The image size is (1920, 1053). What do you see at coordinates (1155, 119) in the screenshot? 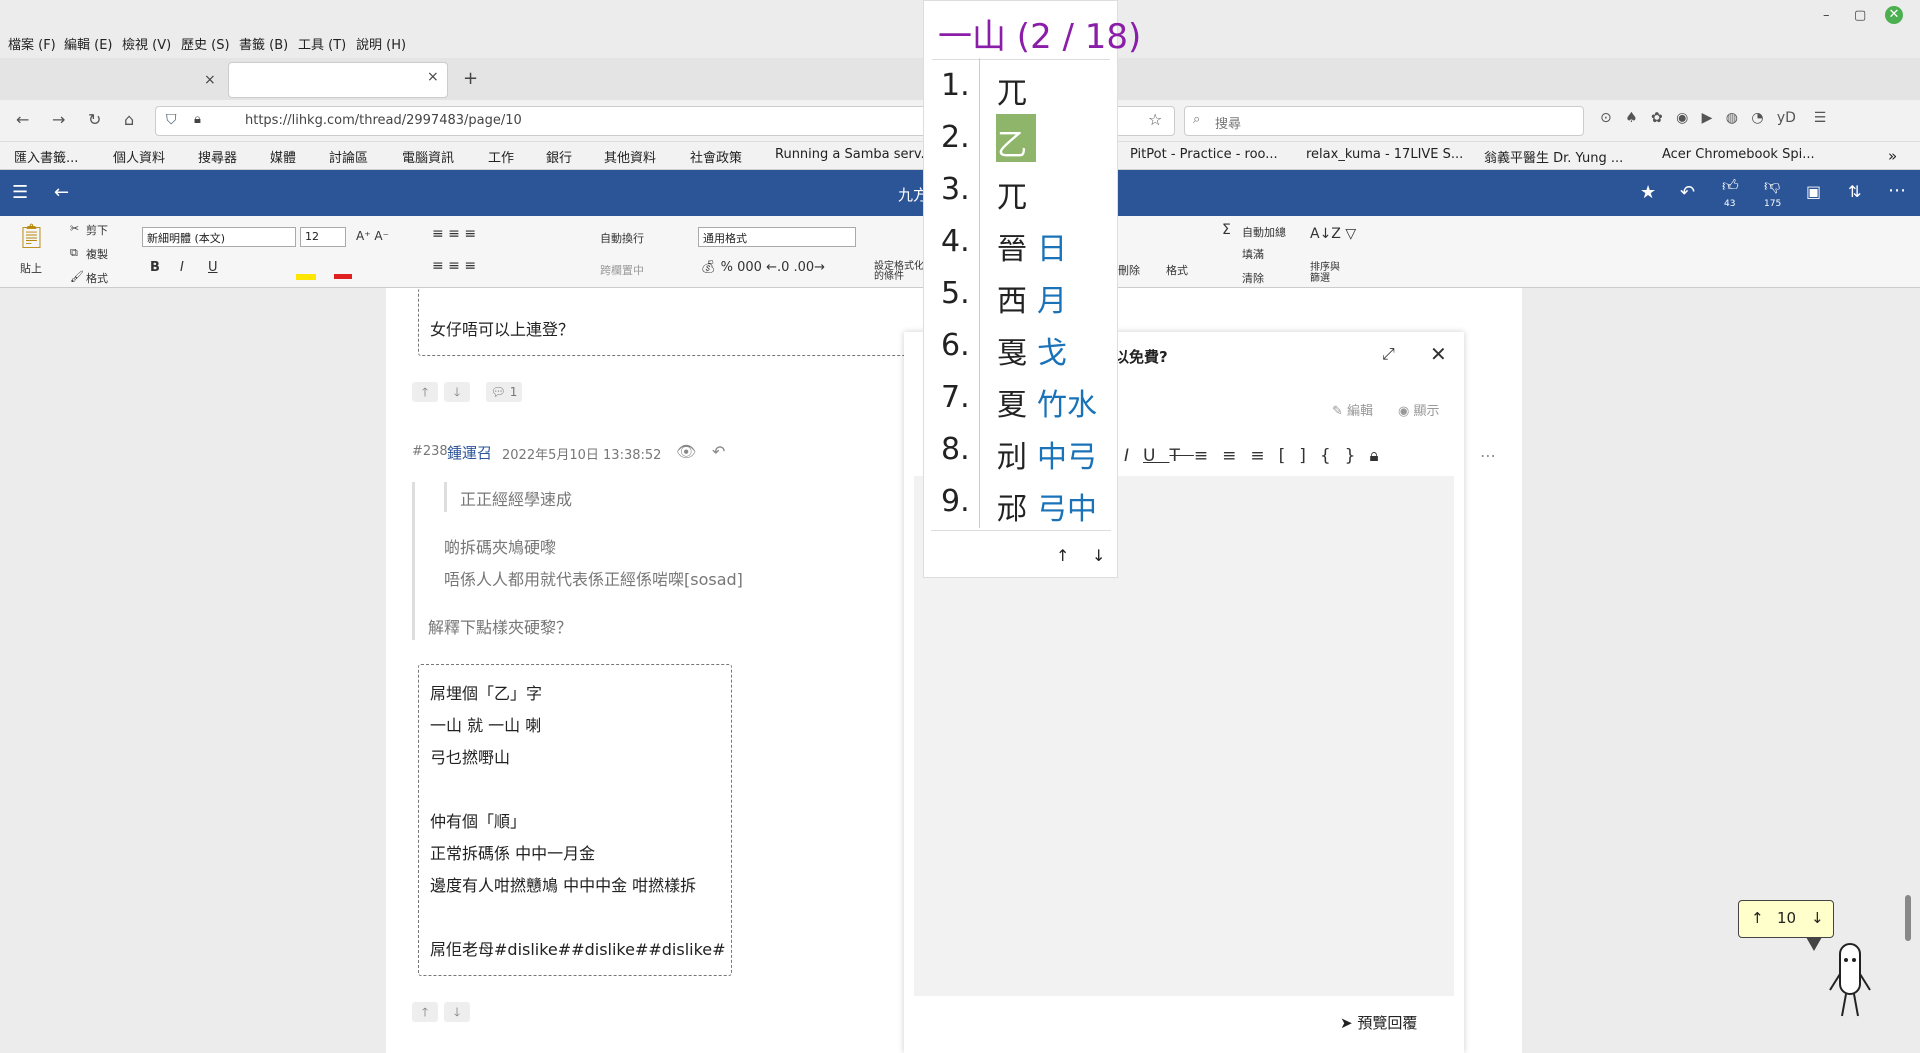
I see `bookmark-star-icon: ☆` at bounding box center [1155, 119].